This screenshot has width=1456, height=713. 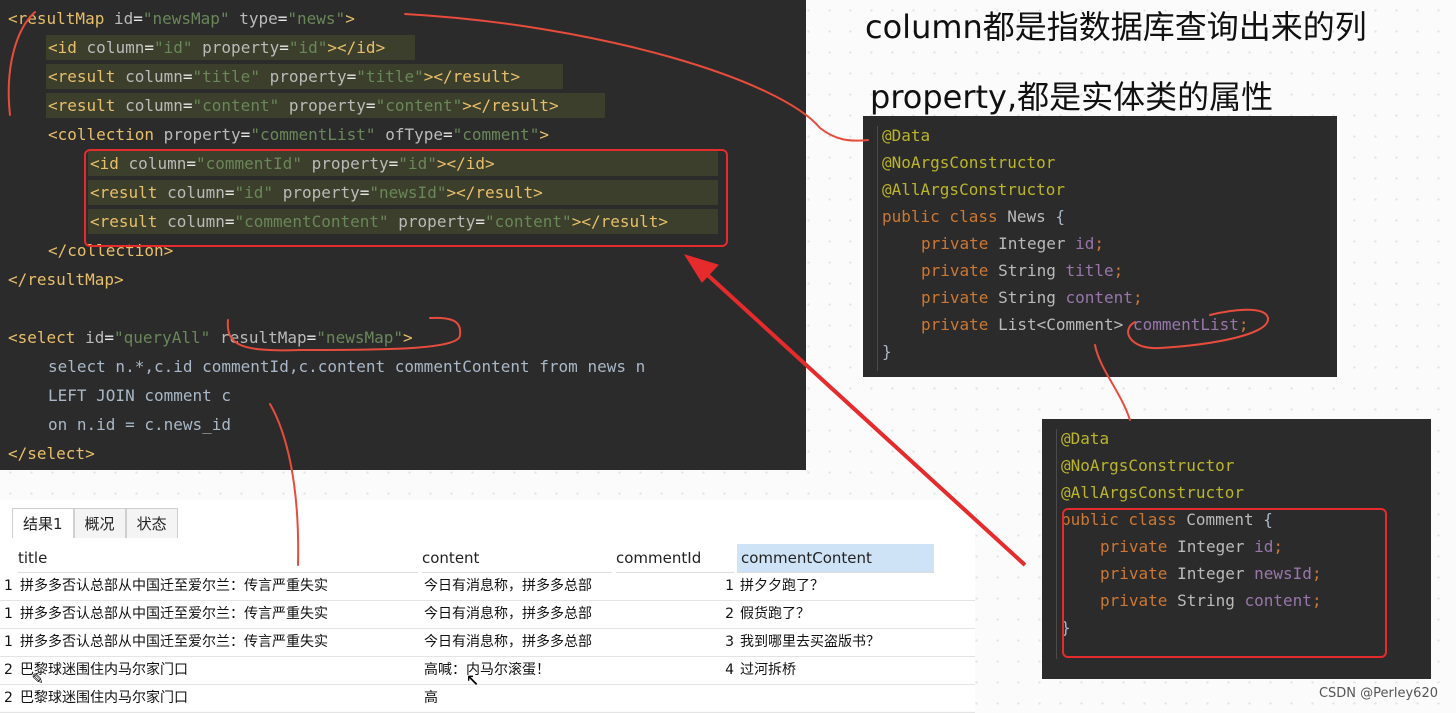 What do you see at coordinates (1112, 382) in the screenshot?
I see `annotation-arrow-to-comment` at bounding box center [1112, 382].